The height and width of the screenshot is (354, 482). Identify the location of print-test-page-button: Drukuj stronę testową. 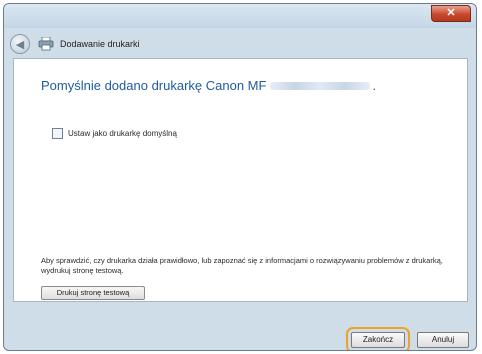
(93, 293).